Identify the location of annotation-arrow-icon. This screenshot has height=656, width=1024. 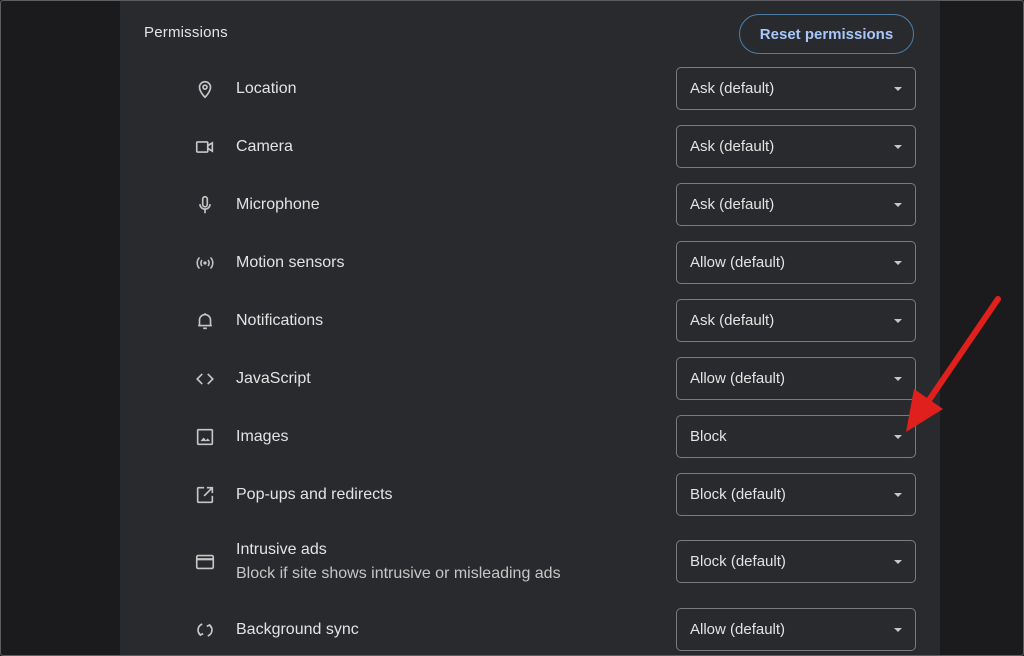
(953, 364).